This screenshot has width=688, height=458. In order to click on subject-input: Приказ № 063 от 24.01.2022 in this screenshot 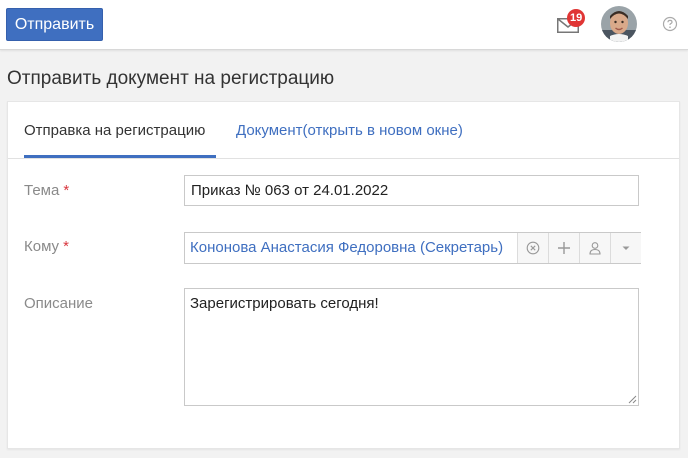, I will do `click(411, 190)`.